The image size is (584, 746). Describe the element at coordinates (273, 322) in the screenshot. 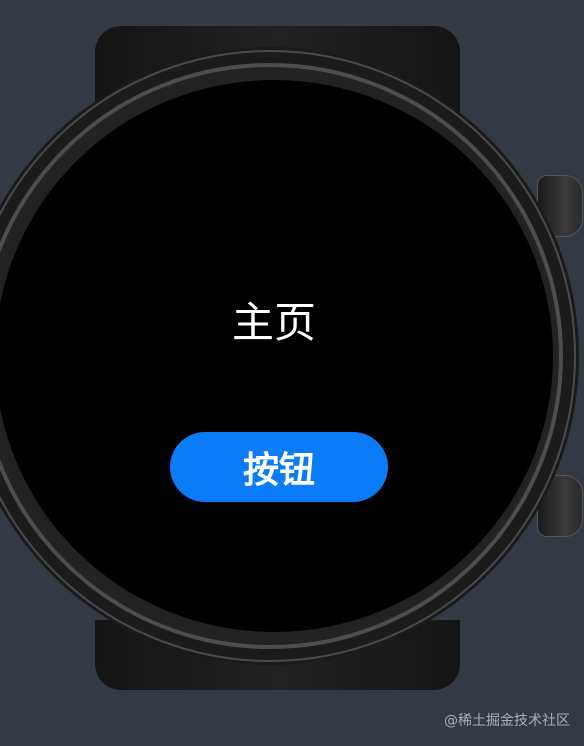

I see `page-title: 主页` at that location.